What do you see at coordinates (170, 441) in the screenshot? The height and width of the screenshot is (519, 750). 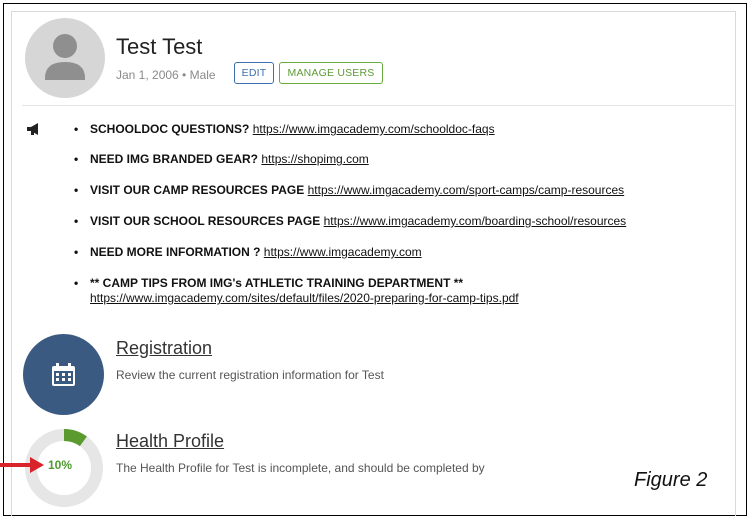 I see `health-profile-title: Health Profile` at bounding box center [170, 441].